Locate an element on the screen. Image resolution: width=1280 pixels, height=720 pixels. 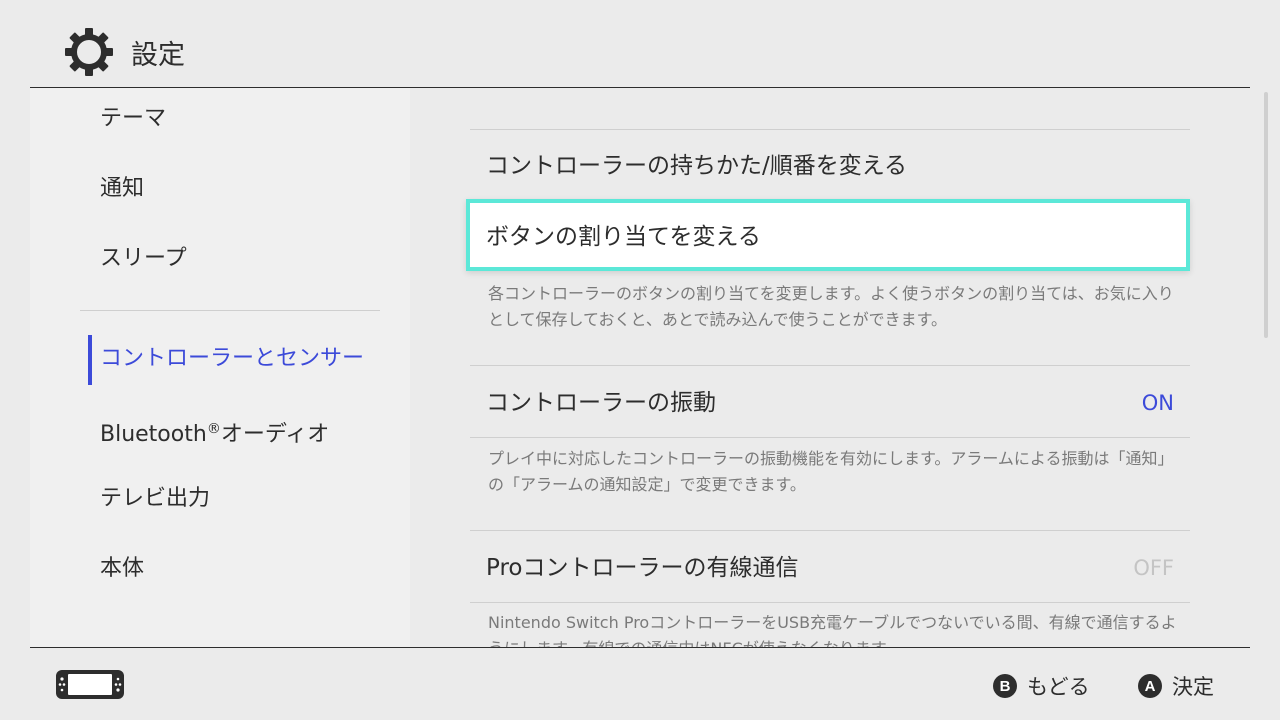
change-grip-order-option: コントローラーの持ちかた/順番を変える is located at coordinates (696, 166).